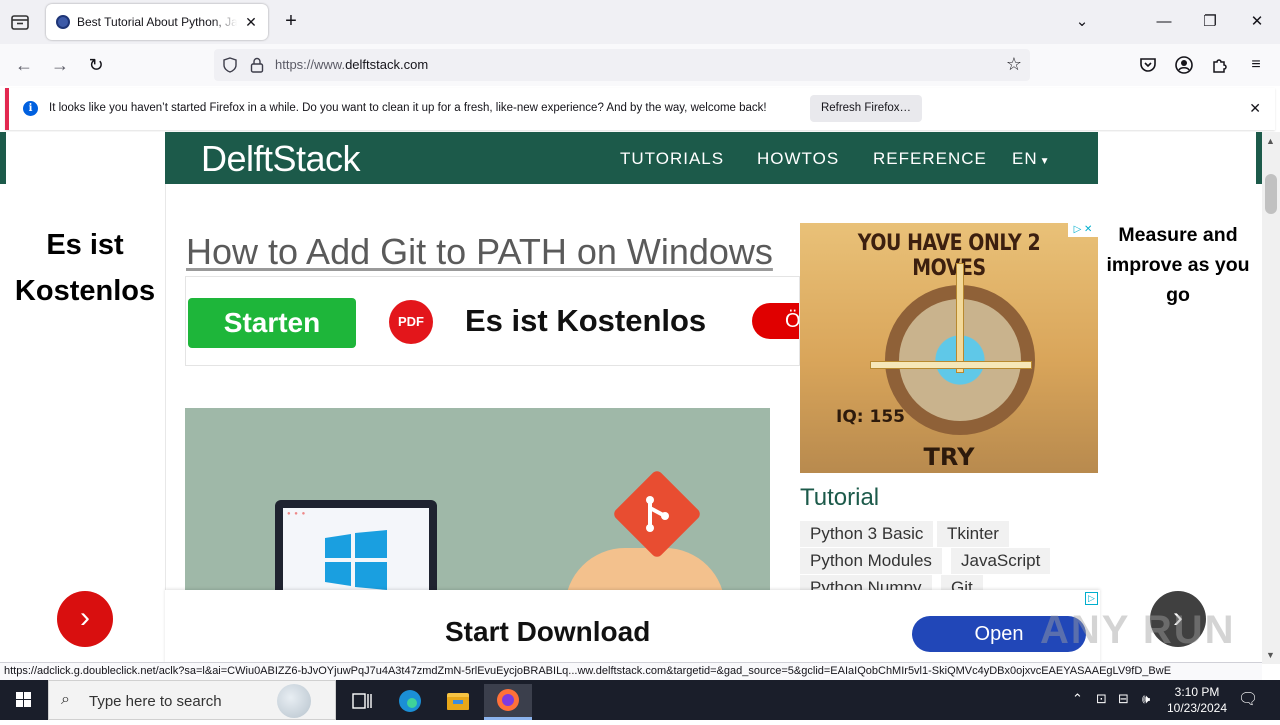 The height and width of the screenshot is (725, 1280). I want to click on tab-list-icon, so click(20, 22).